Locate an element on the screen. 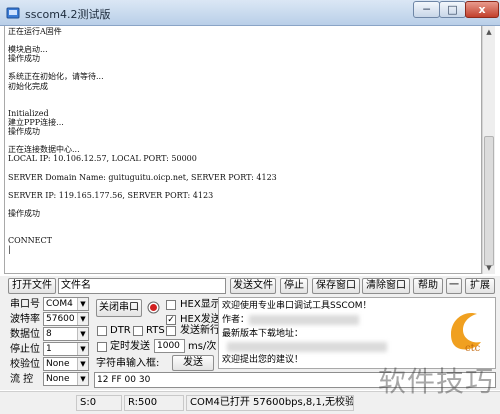 This screenshot has width=500, height=414. stop-bits-select: 1 ▼ is located at coordinates (66, 349).